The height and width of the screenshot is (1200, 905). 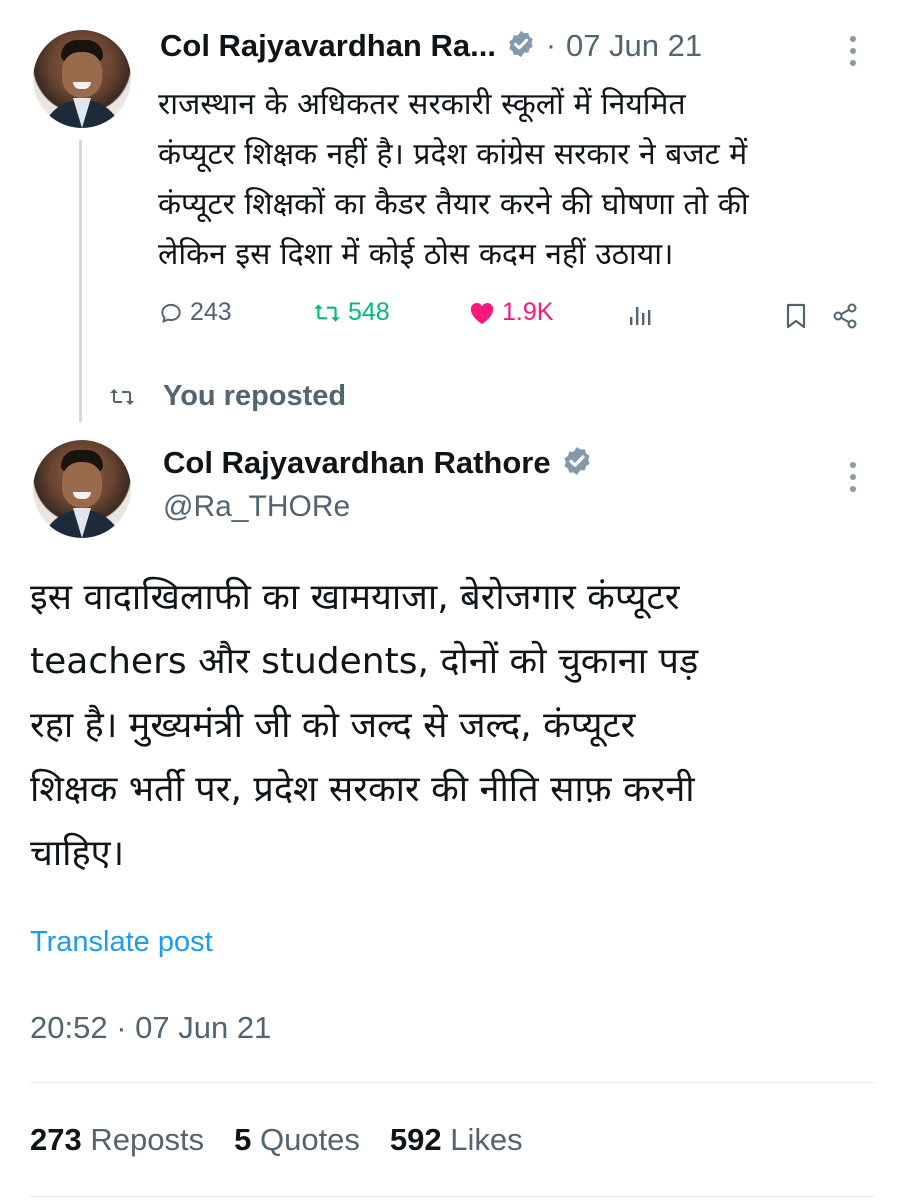 I want to click on reposts-label: Reposts, so click(x=147, y=1139).